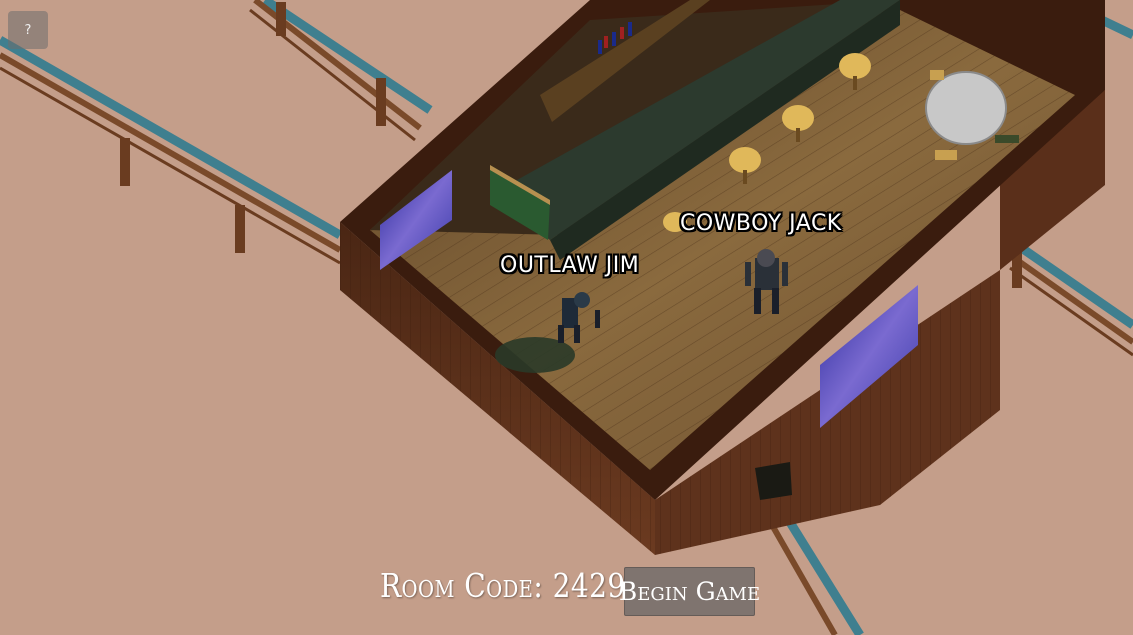 This screenshot has width=1133, height=635. Describe the element at coordinates (589, 585) in the screenshot. I see `room-code-value: 2429` at that location.